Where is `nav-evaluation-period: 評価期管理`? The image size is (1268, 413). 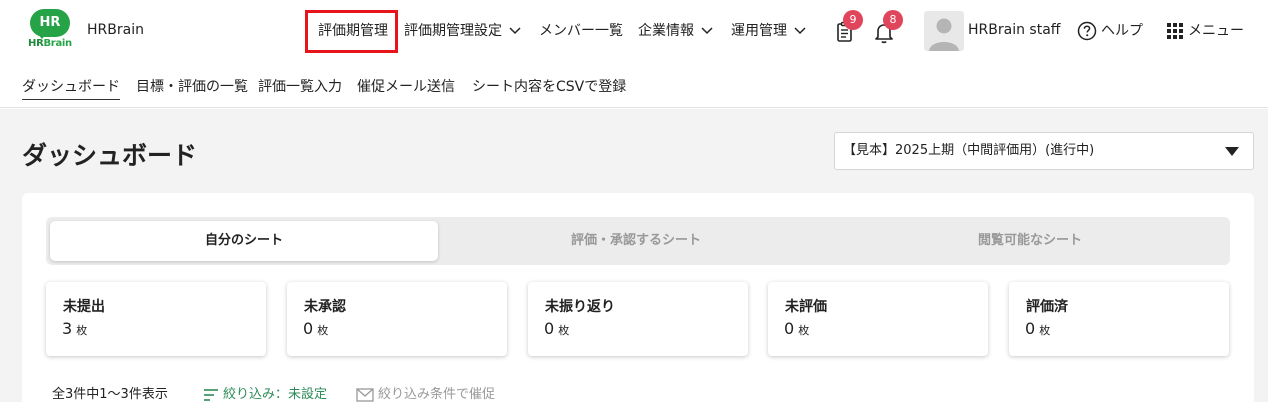
nav-evaluation-period: 評価期管理 is located at coordinates (353, 31).